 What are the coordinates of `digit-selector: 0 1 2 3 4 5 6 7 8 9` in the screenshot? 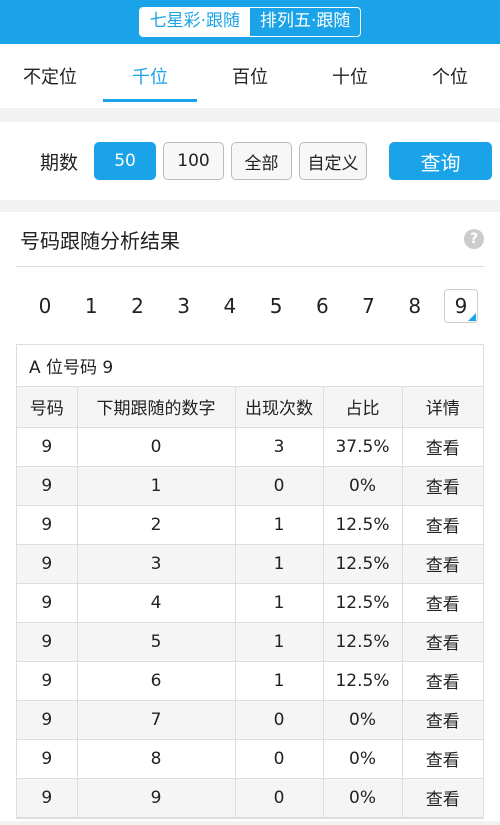 It's located at (250, 305).